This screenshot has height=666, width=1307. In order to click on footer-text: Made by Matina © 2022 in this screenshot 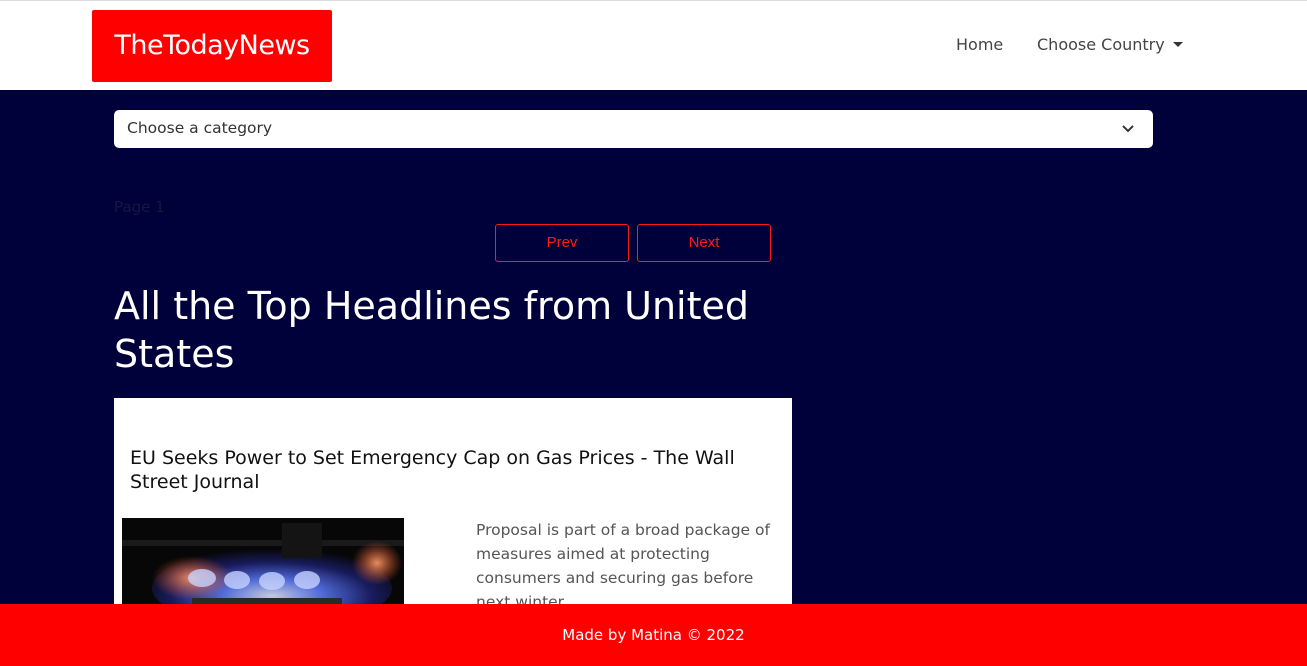, I will do `click(653, 635)`.